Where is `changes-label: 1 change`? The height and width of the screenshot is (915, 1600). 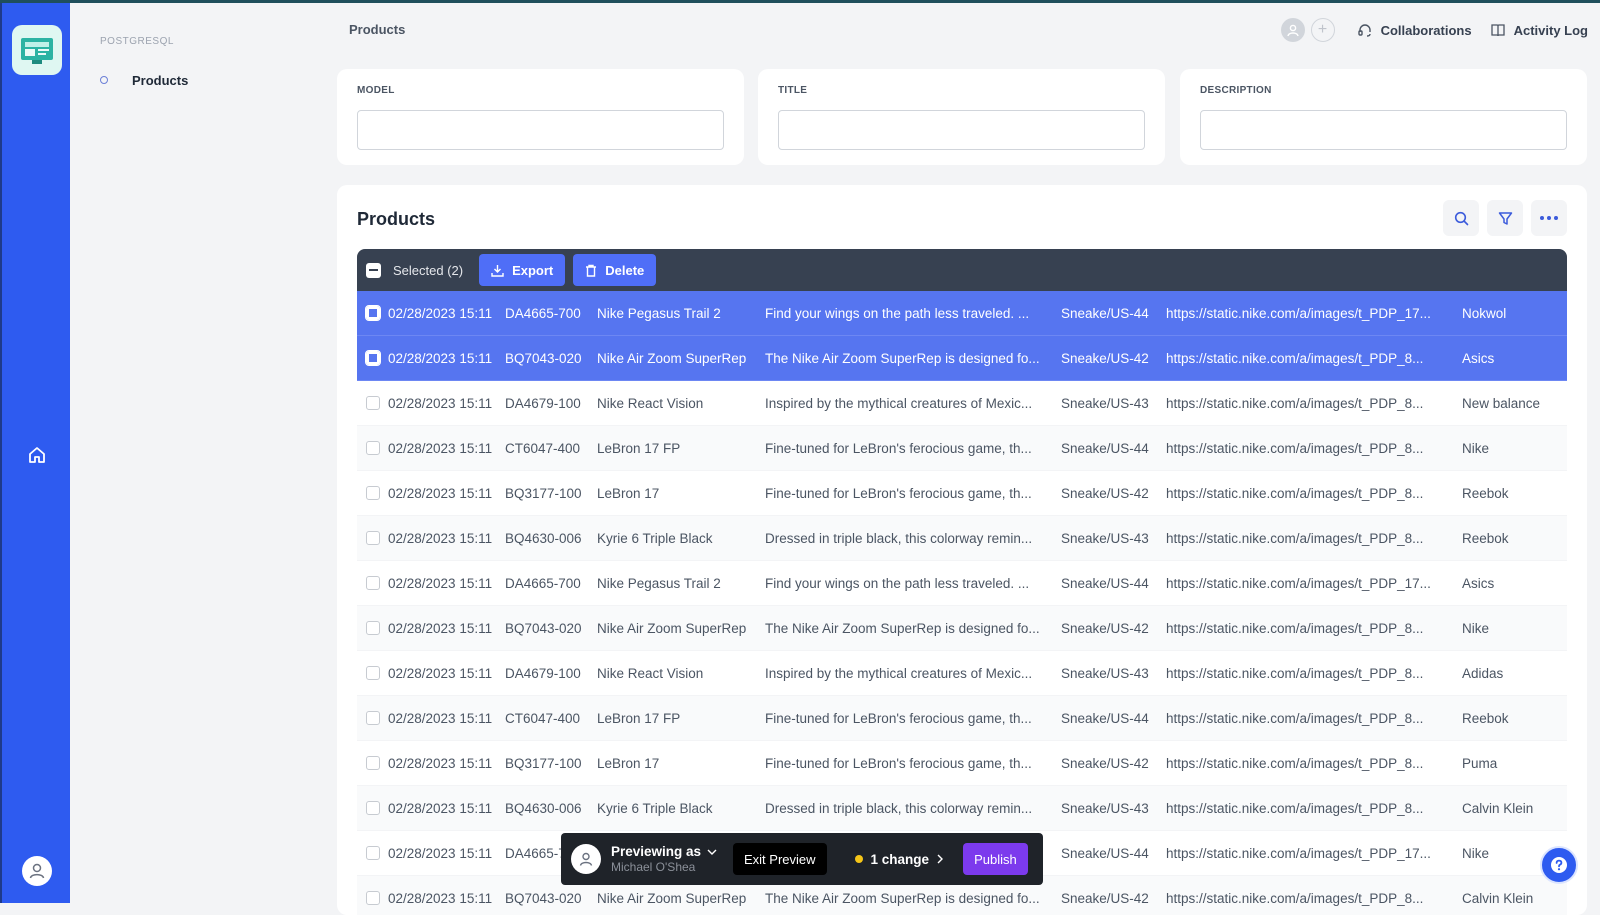 changes-label: 1 change is located at coordinates (900, 859).